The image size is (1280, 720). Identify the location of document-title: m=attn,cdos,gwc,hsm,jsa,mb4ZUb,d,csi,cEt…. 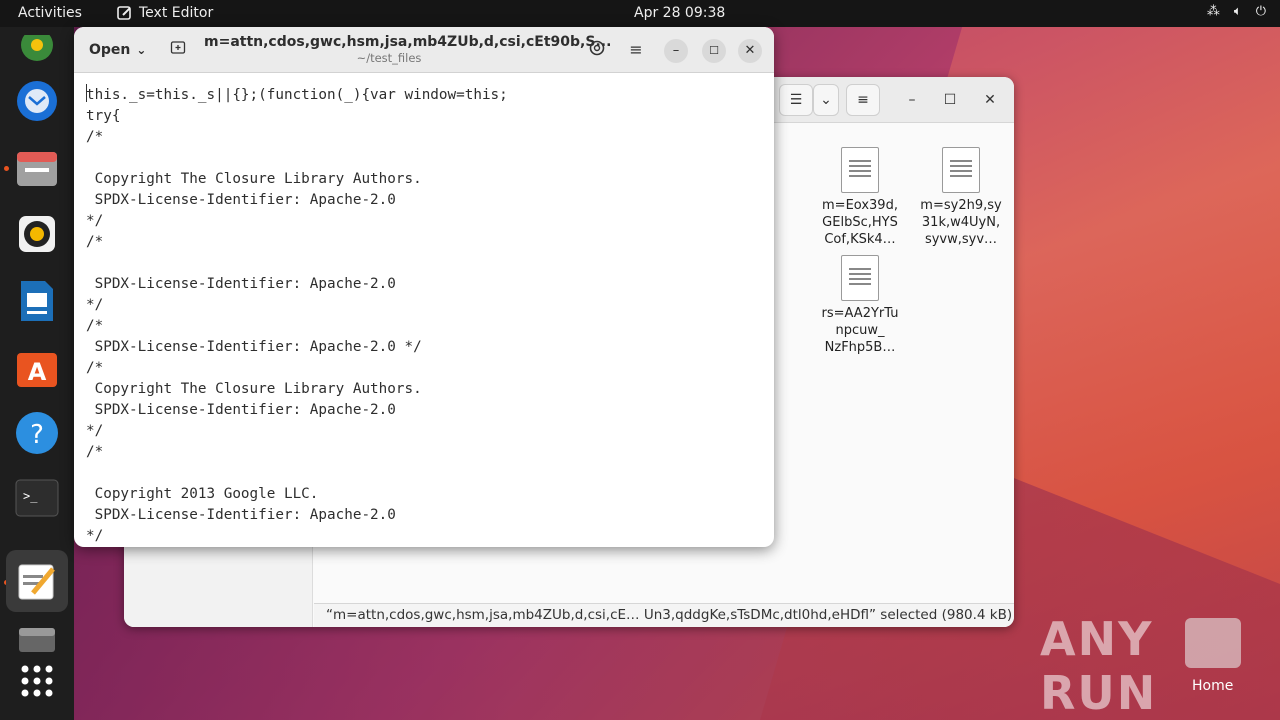
(408, 42).